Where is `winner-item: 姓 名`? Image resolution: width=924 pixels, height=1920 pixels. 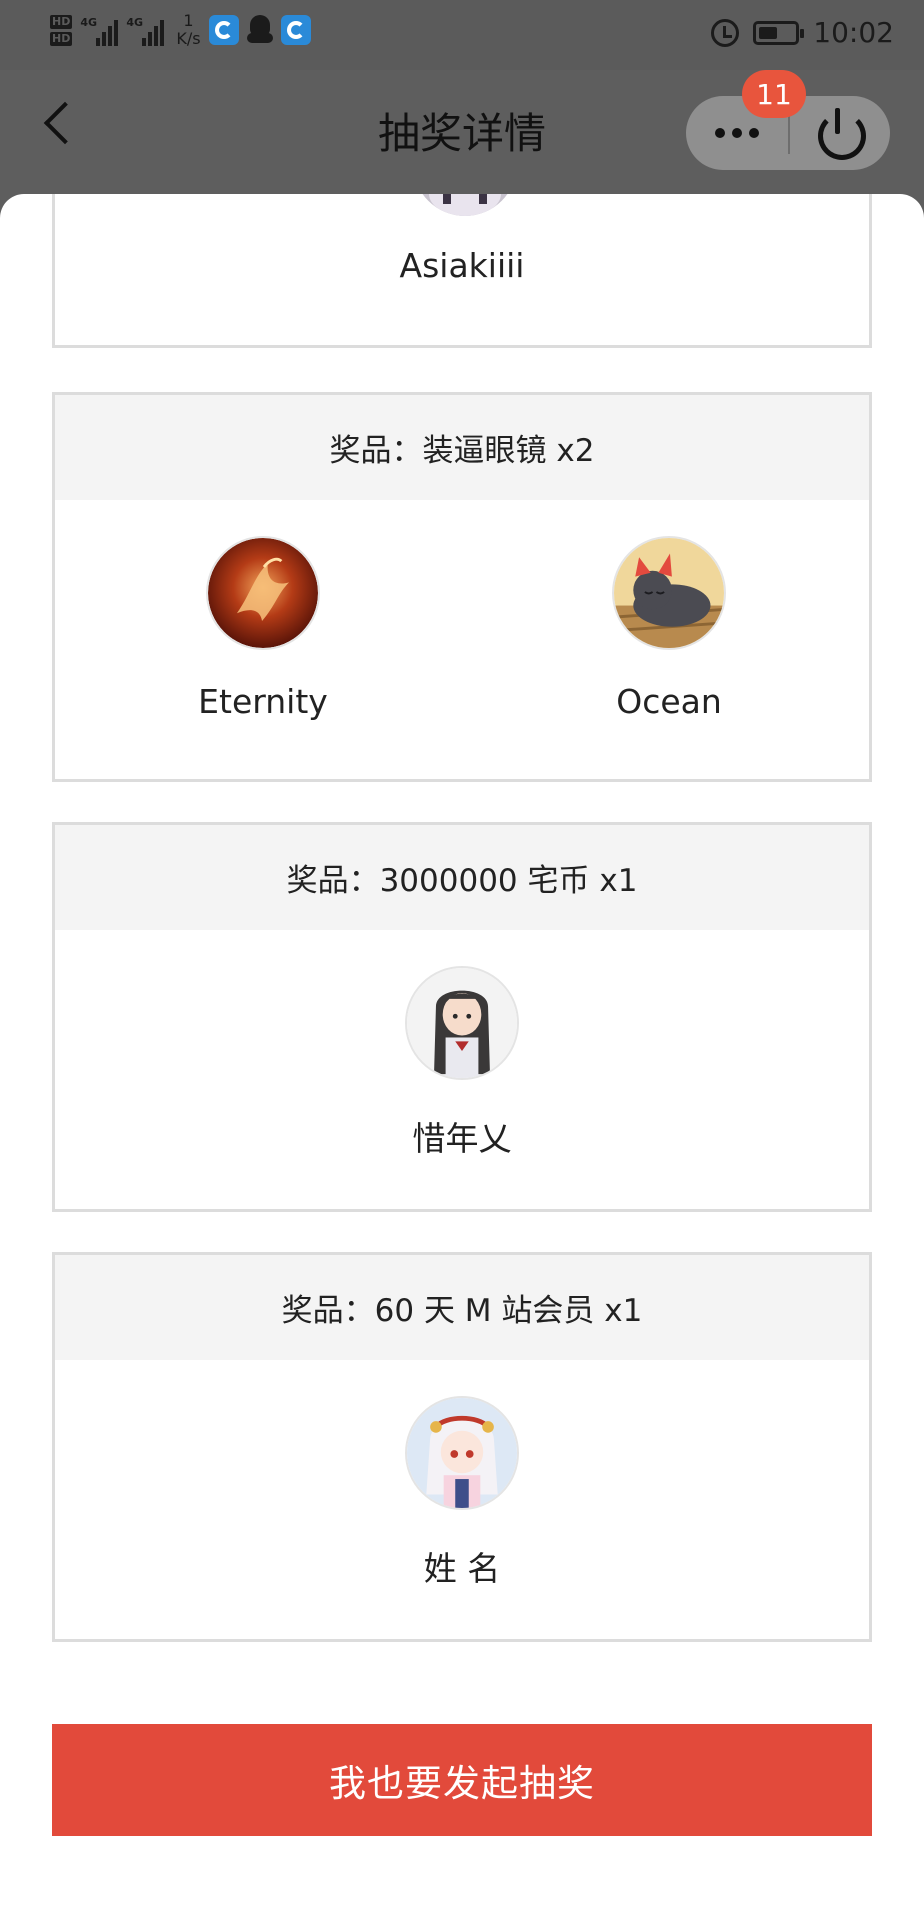 winner-item: 姓 名 is located at coordinates (462, 1493).